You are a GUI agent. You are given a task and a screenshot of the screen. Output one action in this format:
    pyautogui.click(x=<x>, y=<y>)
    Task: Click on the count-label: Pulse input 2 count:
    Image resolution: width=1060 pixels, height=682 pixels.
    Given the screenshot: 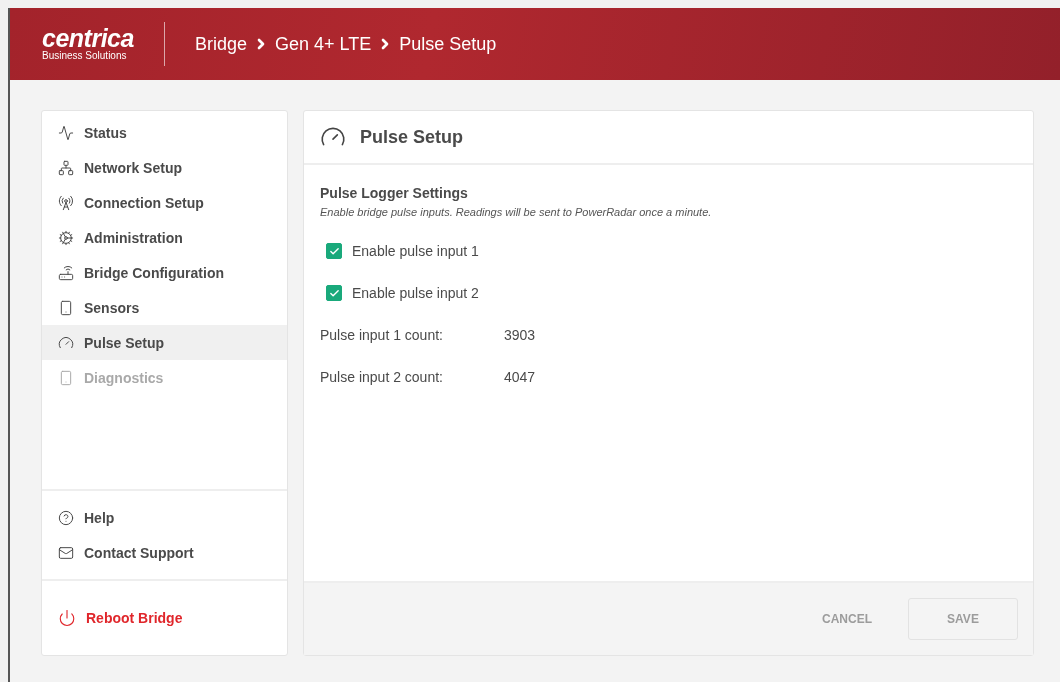 What is the action you would take?
    pyautogui.click(x=382, y=377)
    